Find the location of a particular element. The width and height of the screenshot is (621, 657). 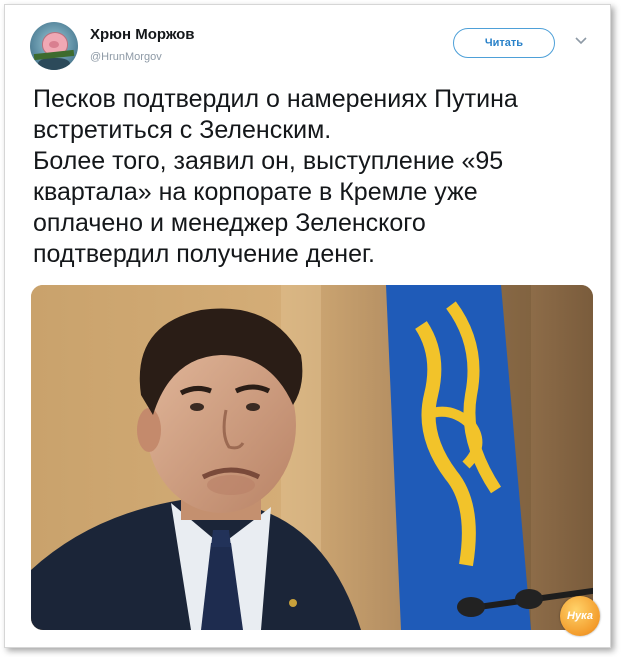

author-avatar is located at coordinates (54, 46).